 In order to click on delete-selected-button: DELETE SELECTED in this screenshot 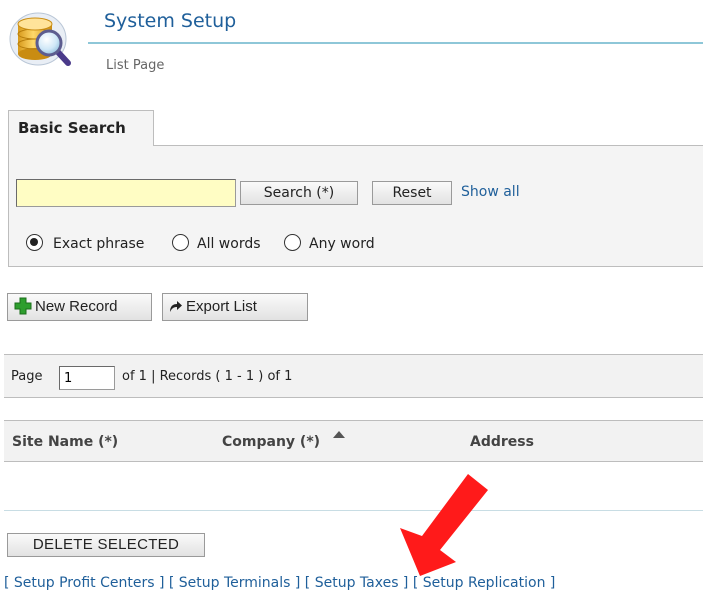, I will do `click(106, 545)`.